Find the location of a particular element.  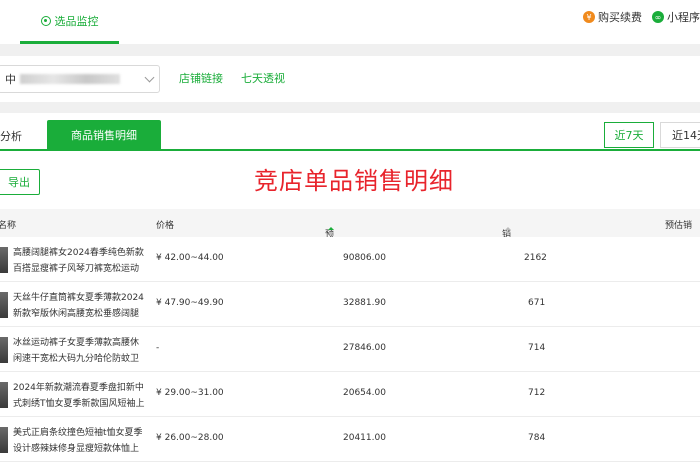

product-amount: 20411.00 is located at coordinates (364, 438).